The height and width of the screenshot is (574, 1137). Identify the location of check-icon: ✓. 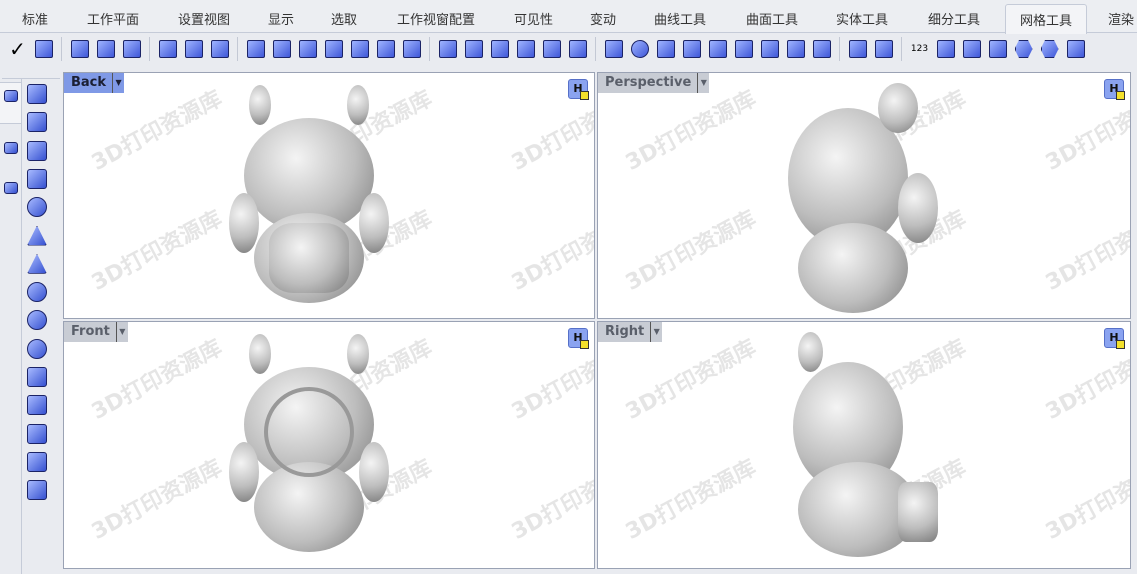
(17, 49).